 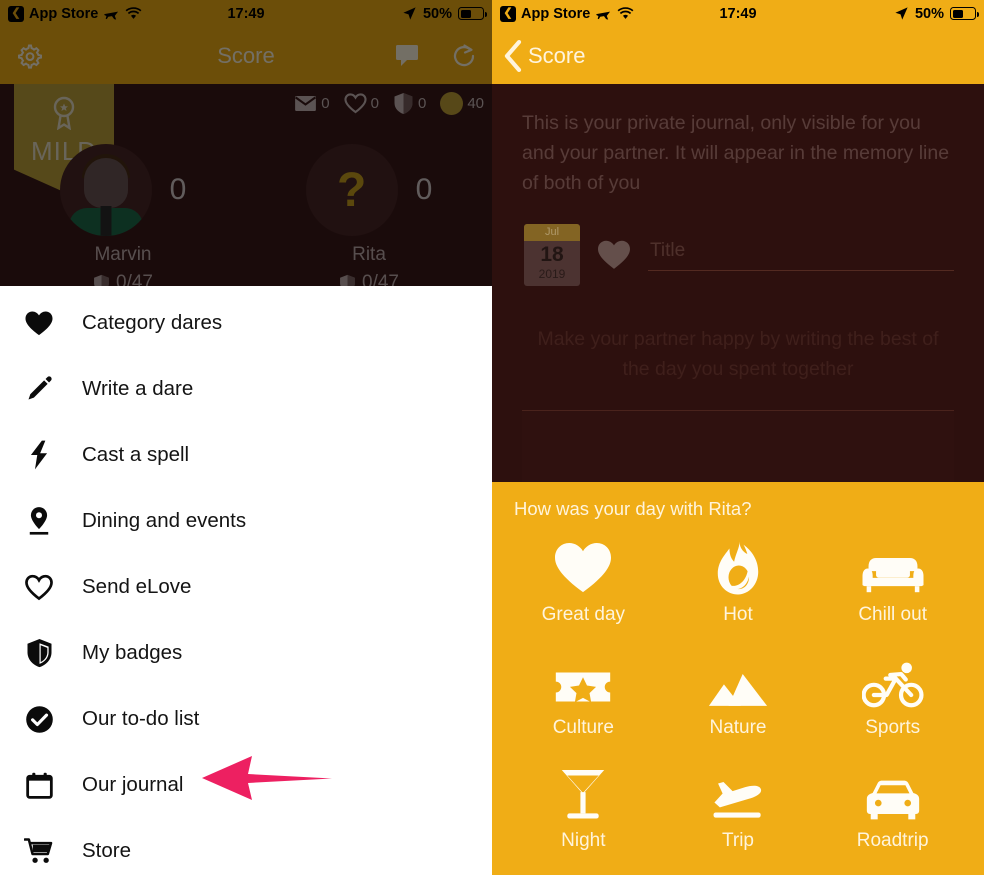 What do you see at coordinates (583, 841) in the screenshot?
I see `mood-label: Night` at bounding box center [583, 841].